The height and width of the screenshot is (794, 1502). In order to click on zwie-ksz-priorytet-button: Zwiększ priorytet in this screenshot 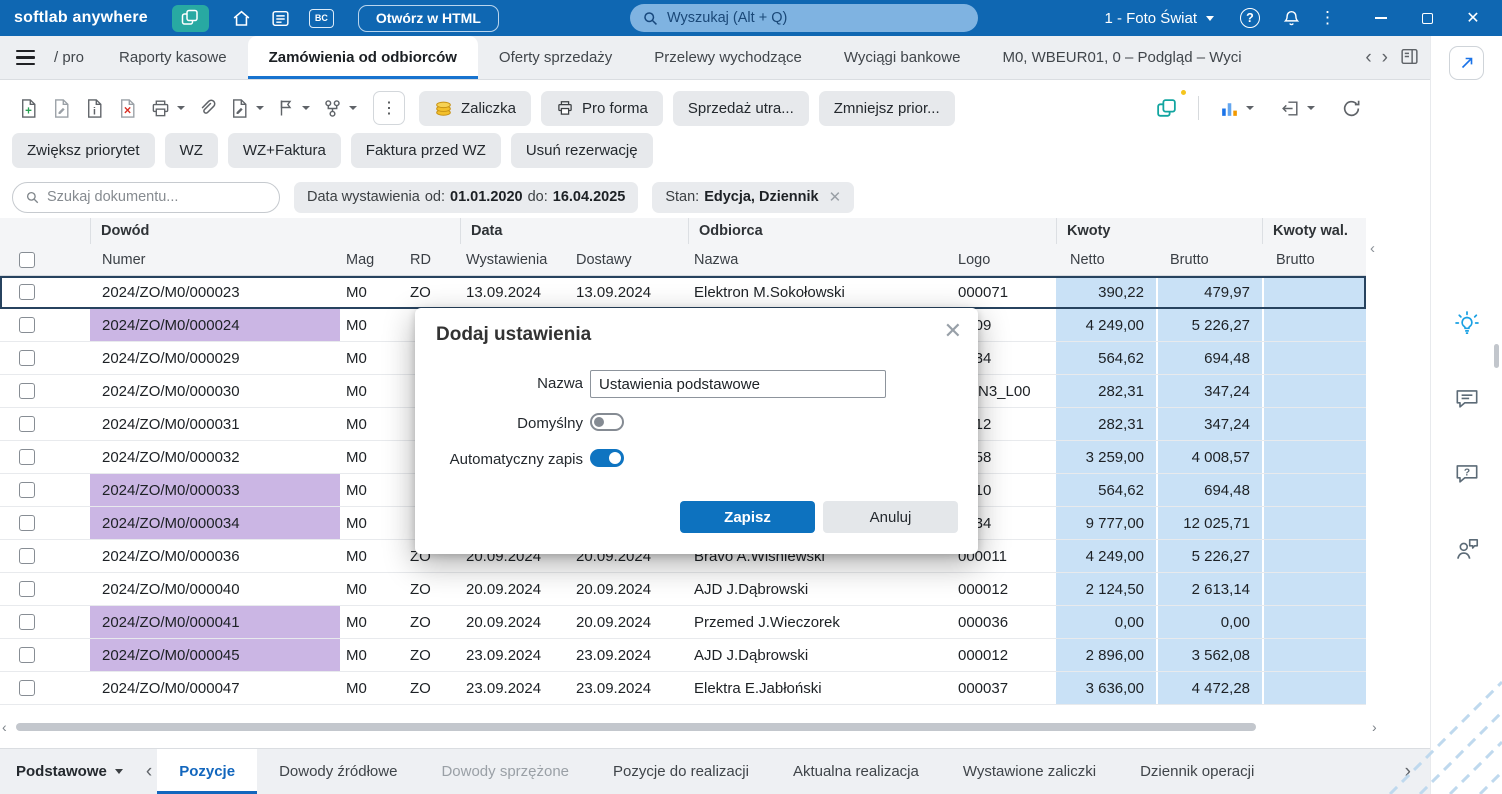, I will do `click(83, 150)`.